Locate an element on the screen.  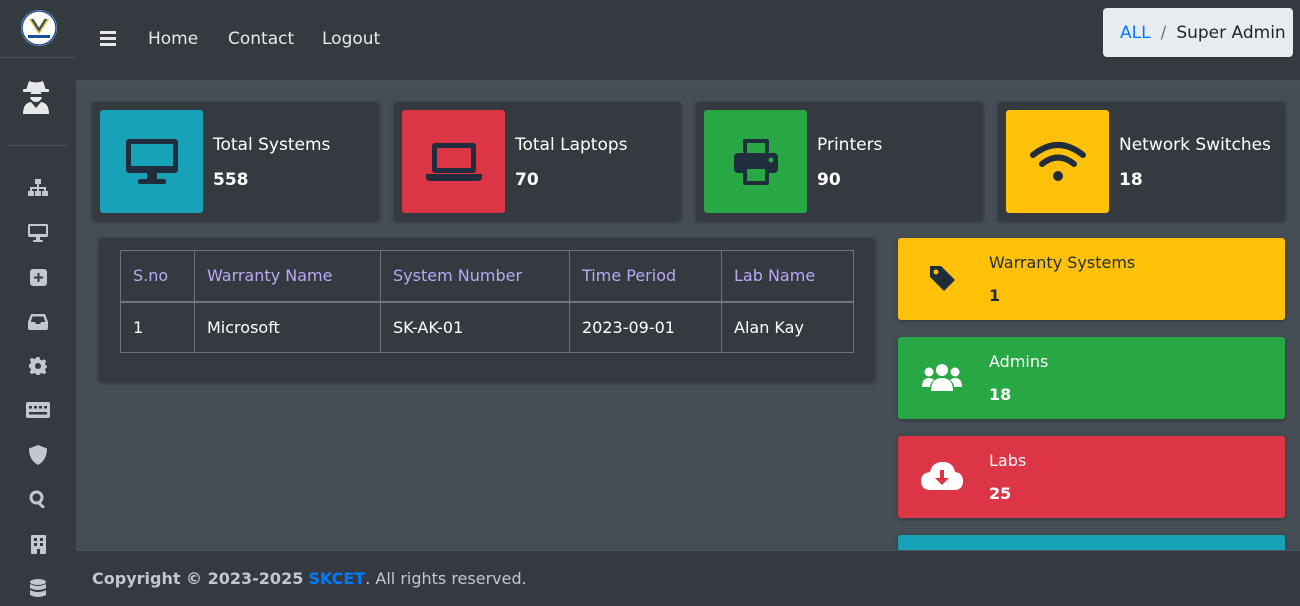
gear-icon is located at coordinates (38, 366).